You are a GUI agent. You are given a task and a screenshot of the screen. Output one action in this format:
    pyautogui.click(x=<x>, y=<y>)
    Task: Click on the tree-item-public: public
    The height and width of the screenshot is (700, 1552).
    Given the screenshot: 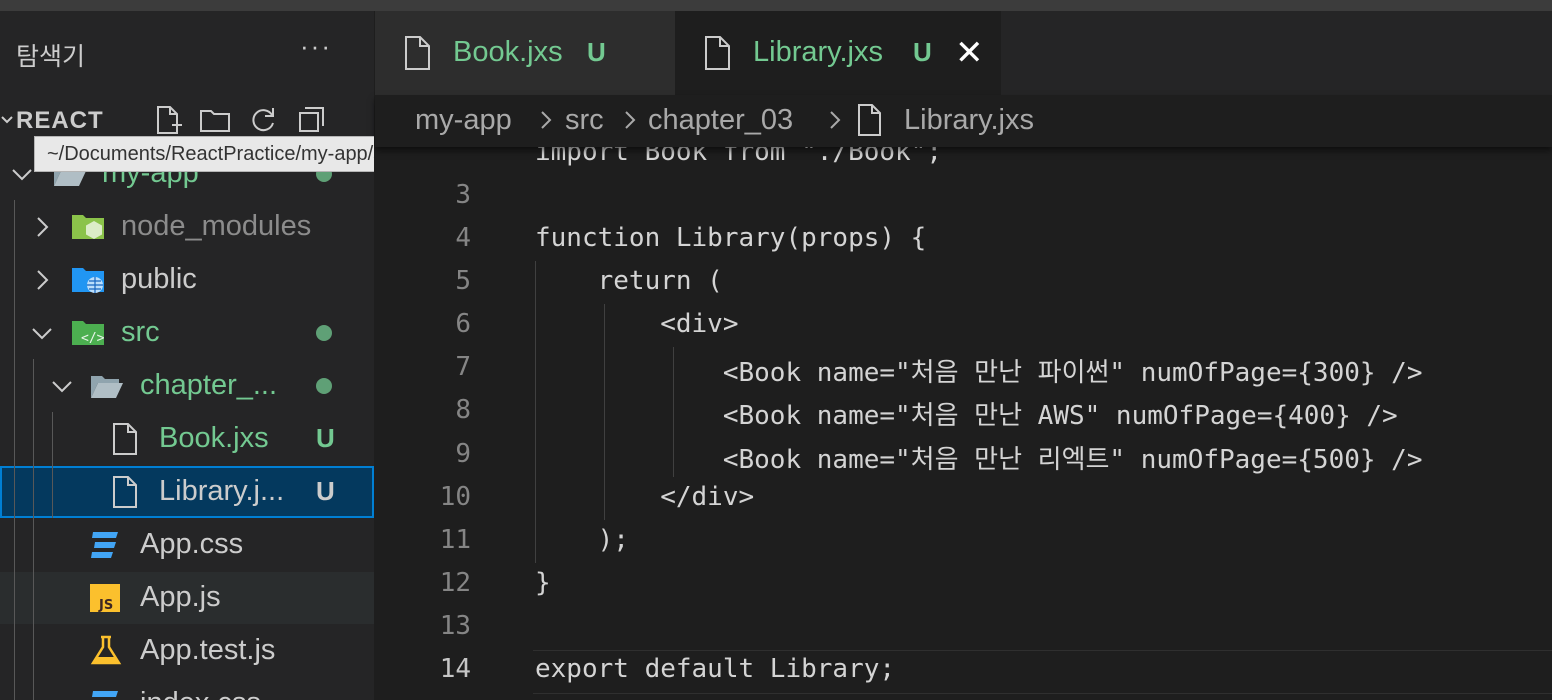 What is the action you would take?
    pyautogui.click(x=187, y=280)
    